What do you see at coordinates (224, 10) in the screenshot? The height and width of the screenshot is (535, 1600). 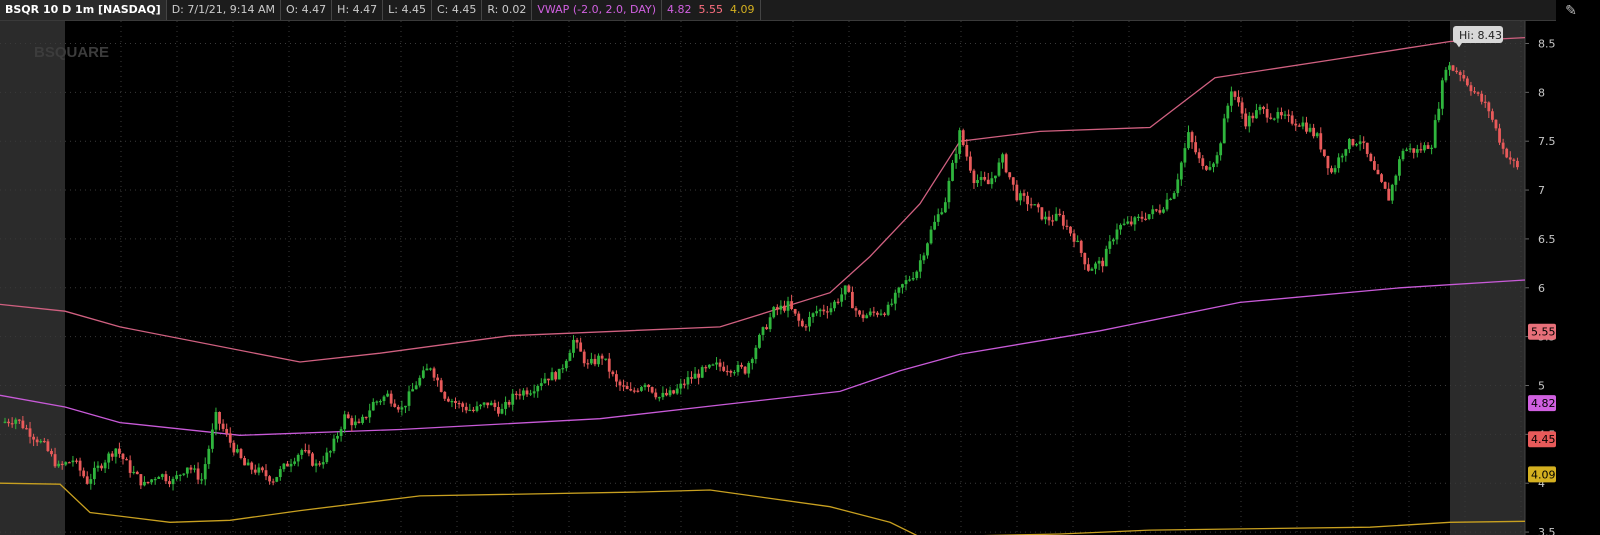 I see `date-readout: D: 7/1/21, 9:14 AM` at bounding box center [224, 10].